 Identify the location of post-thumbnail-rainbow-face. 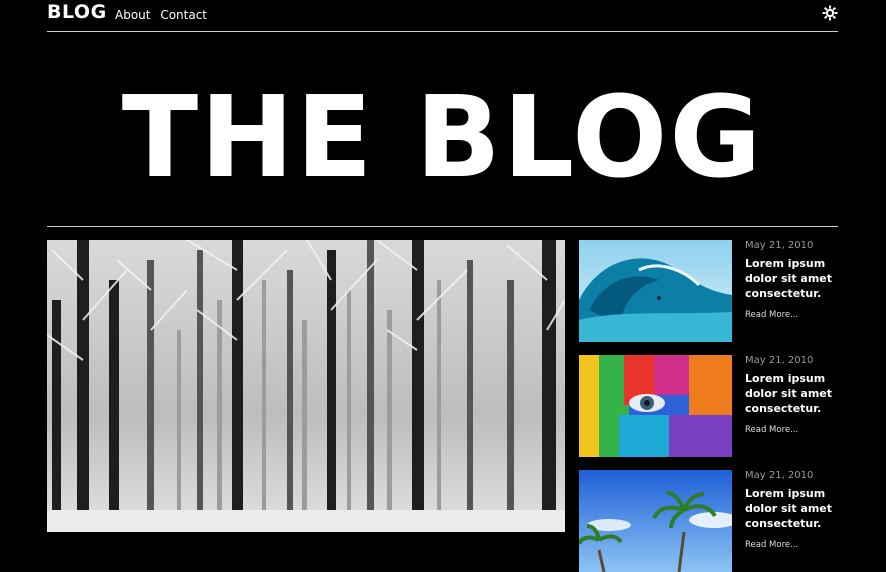
(655, 406).